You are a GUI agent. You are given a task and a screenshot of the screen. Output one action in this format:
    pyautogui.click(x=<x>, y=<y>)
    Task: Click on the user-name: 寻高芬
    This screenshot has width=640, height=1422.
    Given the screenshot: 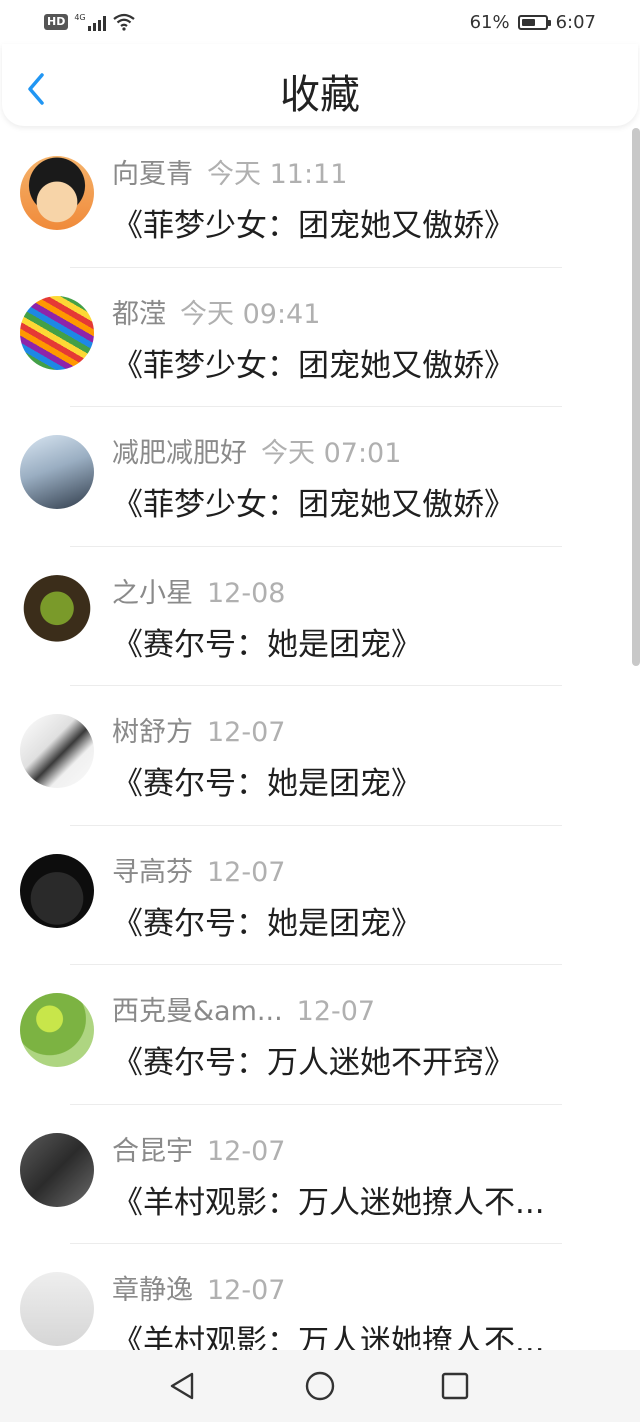 What is the action you would take?
    pyautogui.click(x=152, y=872)
    